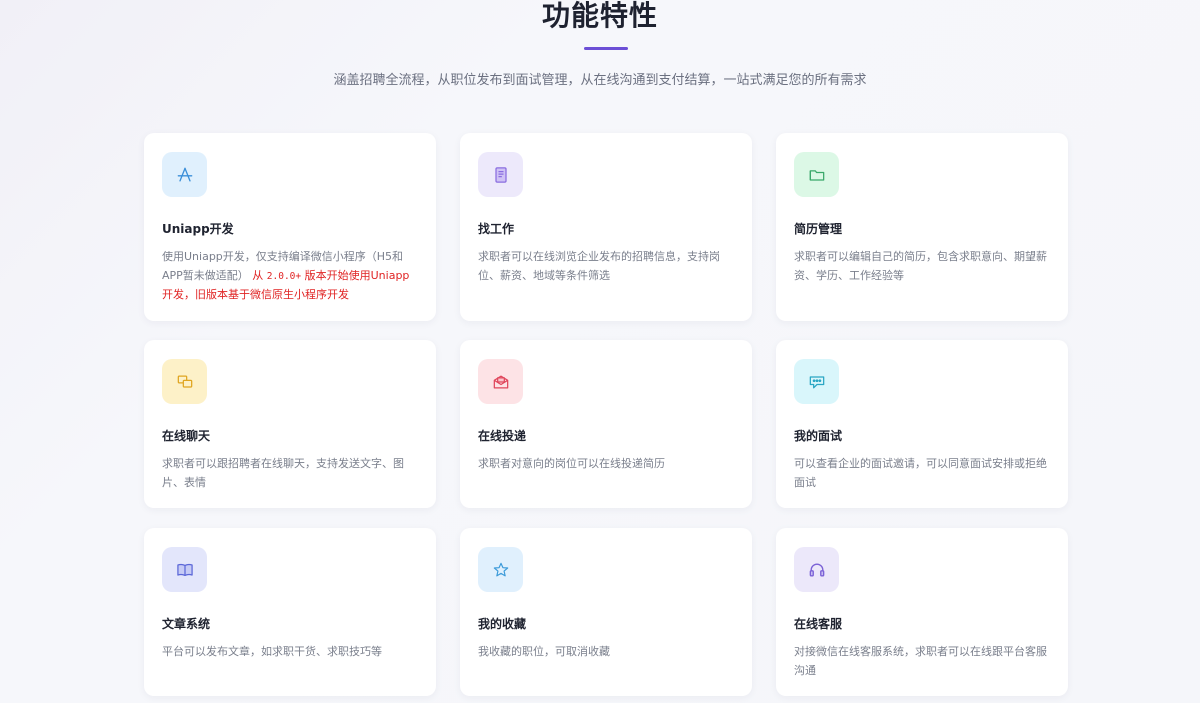 The width and height of the screenshot is (1200, 703). Describe the element at coordinates (496, 229) in the screenshot. I see `feature-title: 找工作` at that location.